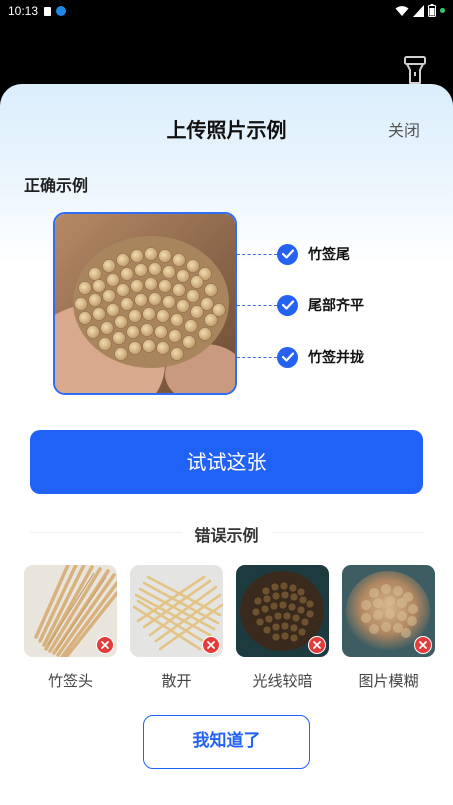  I want to click on status-icons, so click(420, 10).